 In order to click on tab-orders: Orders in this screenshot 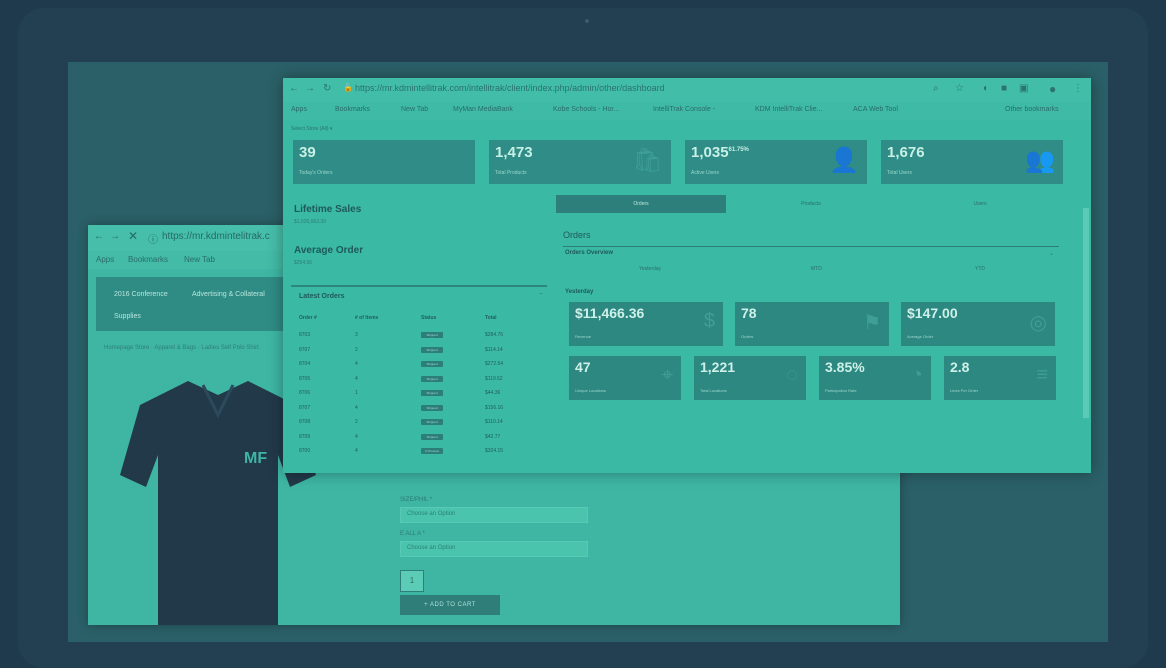, I will do `click(641, 204)`.